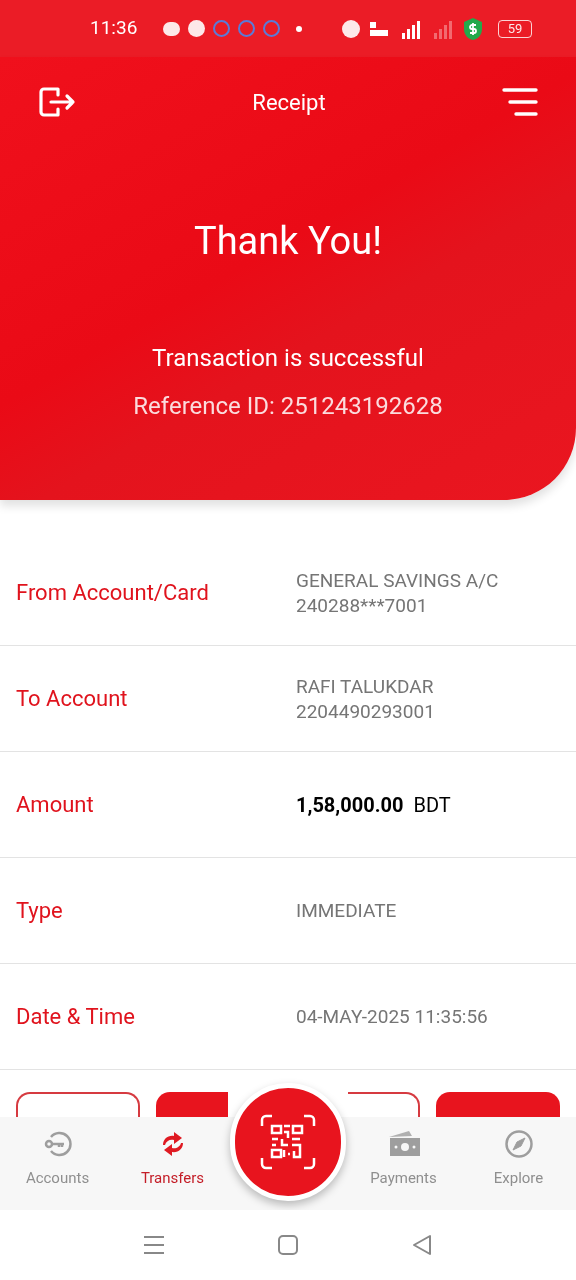  I want to click on nav-tab: Accounts, so click(57, 1153).